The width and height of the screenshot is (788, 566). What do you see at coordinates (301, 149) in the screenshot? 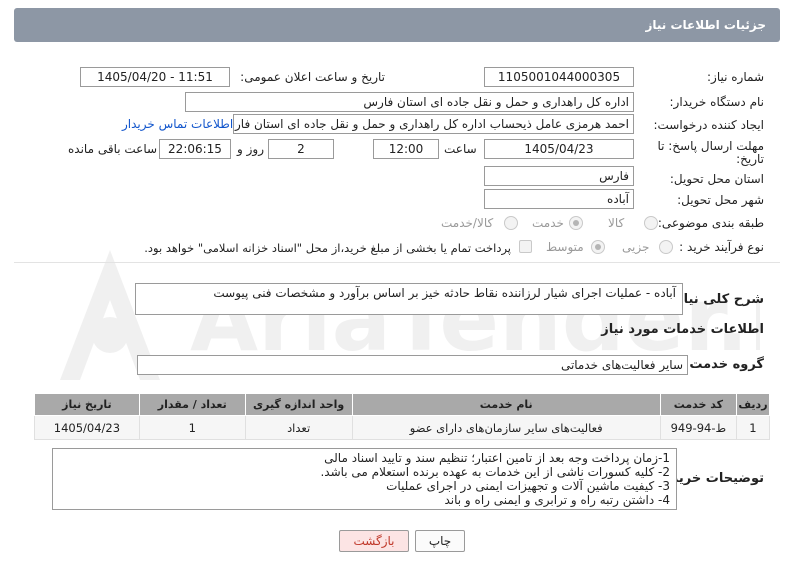
I see `deadline-days-field: 2` at bounding box center [301, 149].